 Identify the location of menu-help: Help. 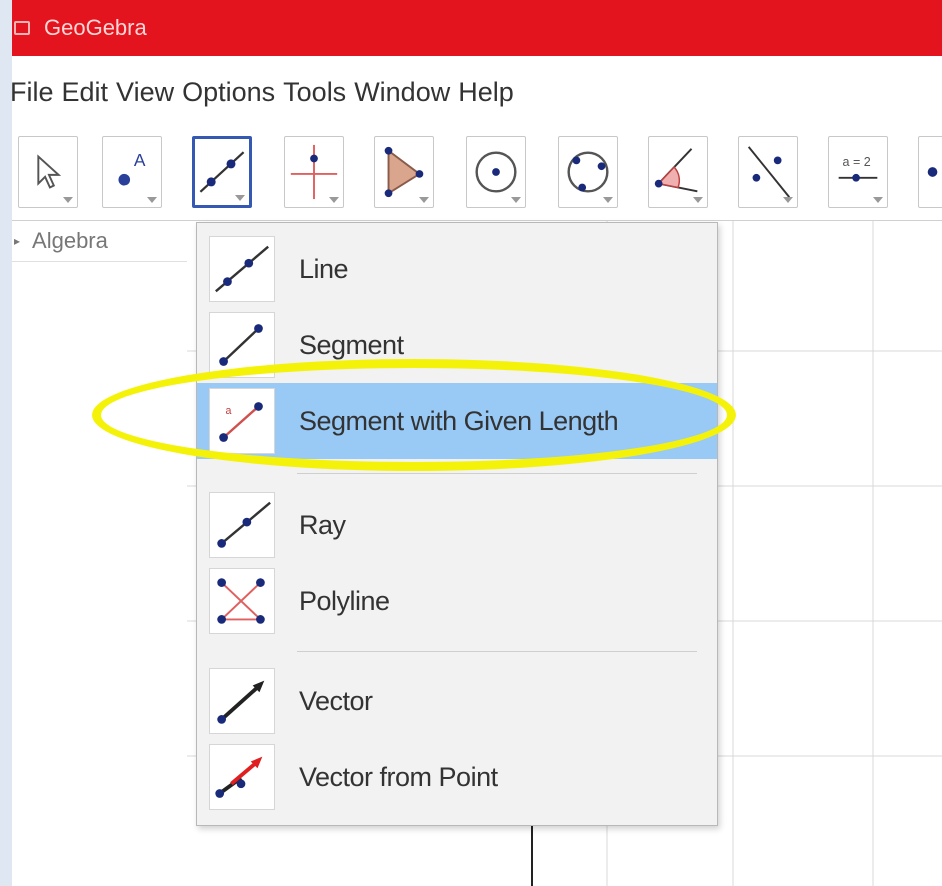
(490, 92).